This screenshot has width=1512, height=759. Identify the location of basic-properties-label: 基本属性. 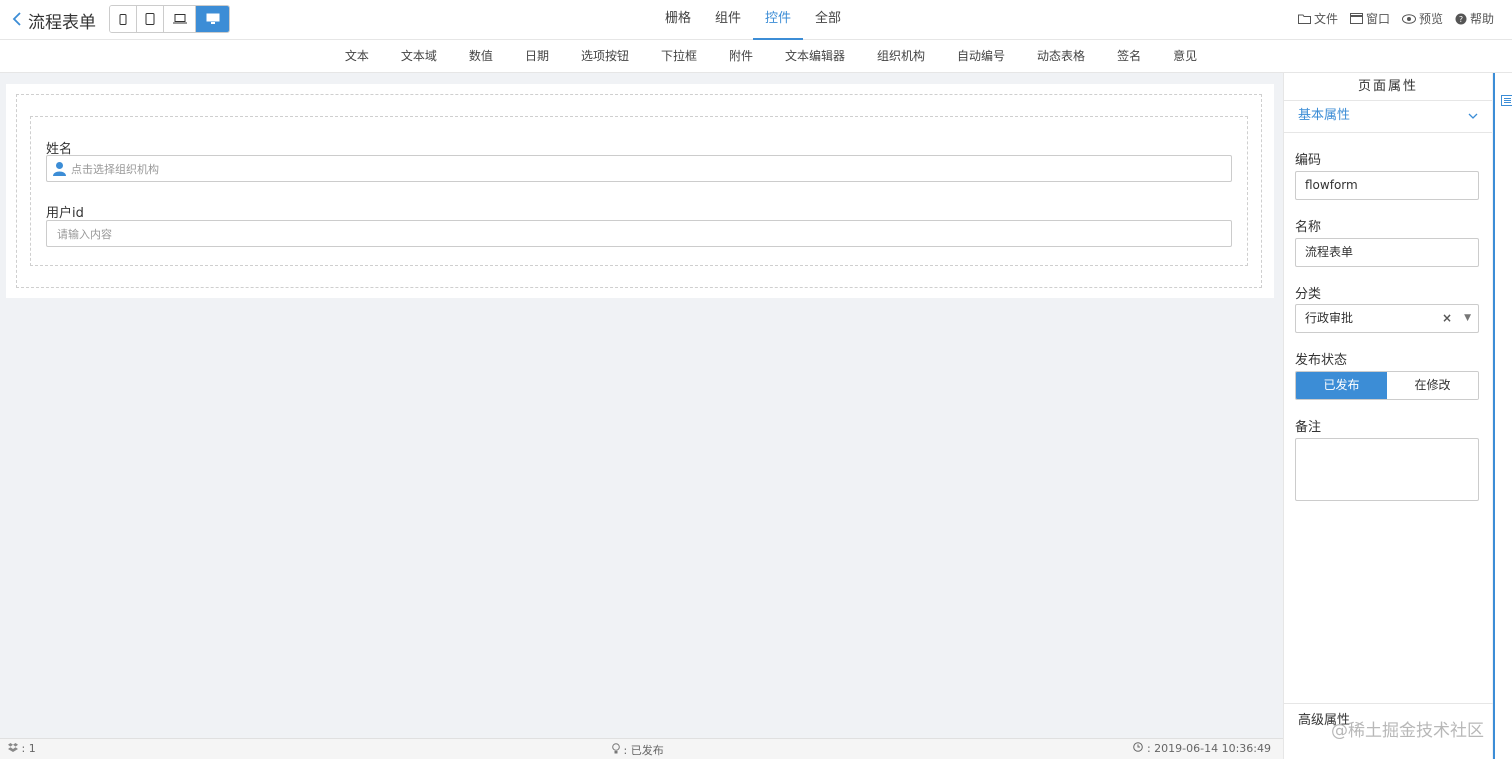
(1324, 115).